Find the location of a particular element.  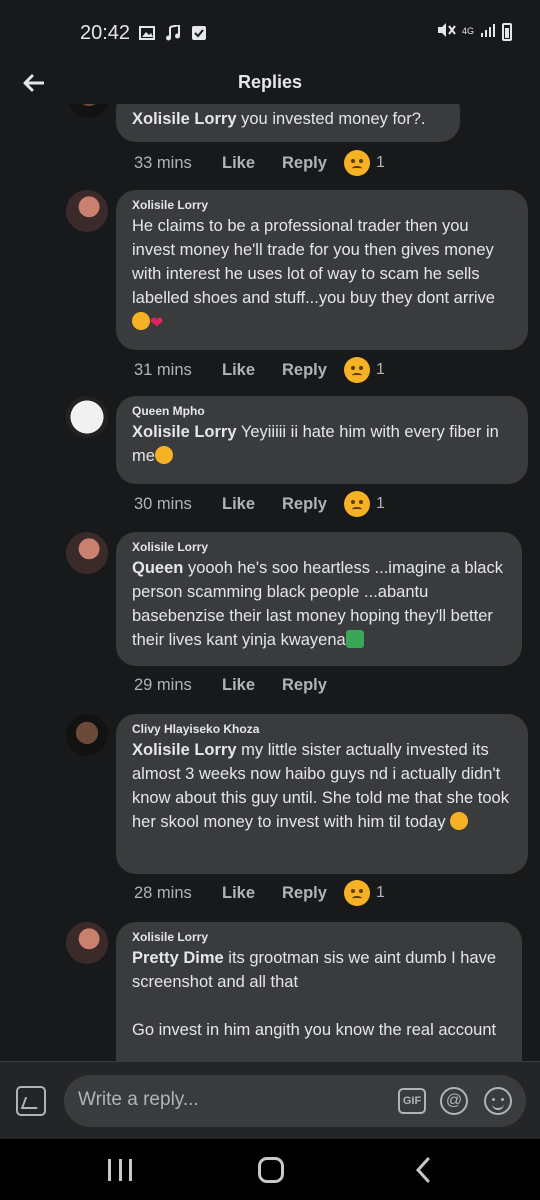

comment-bubble: Xolisile Lorry you invested money for?. is located at coordinates (288, 123).